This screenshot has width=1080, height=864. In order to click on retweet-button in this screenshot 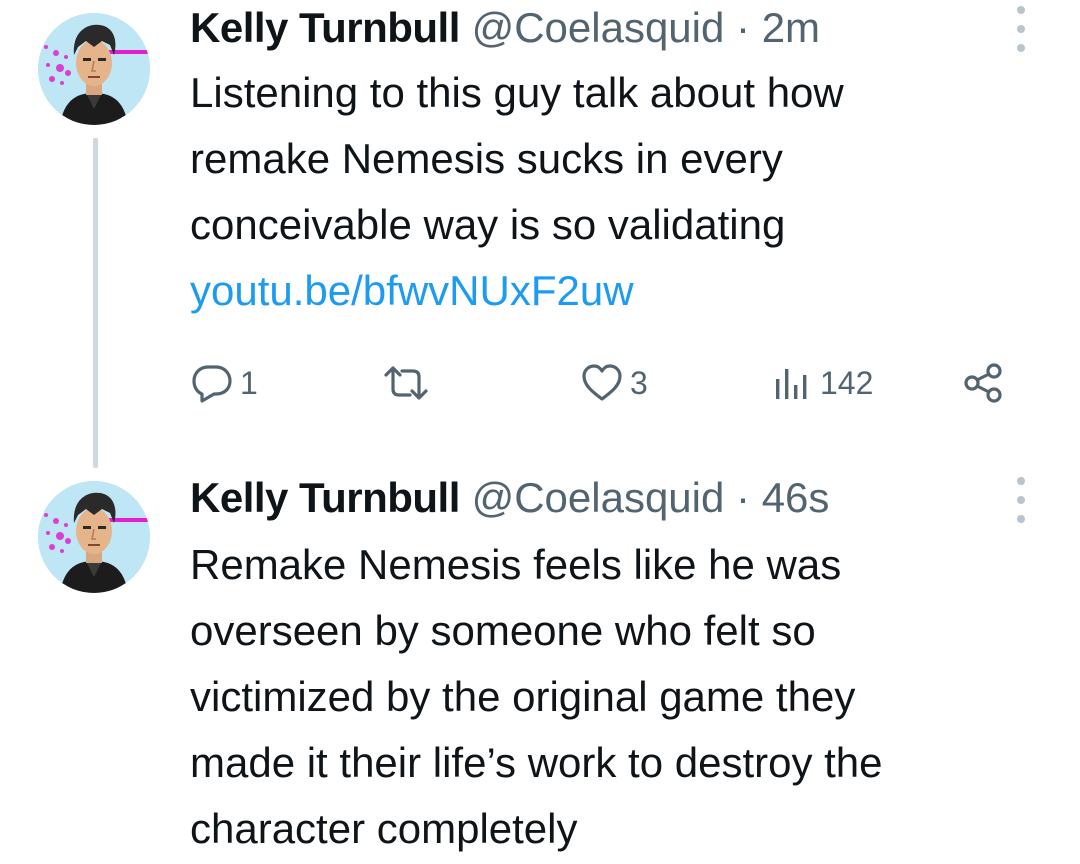, I will do `click(409, 383)`.